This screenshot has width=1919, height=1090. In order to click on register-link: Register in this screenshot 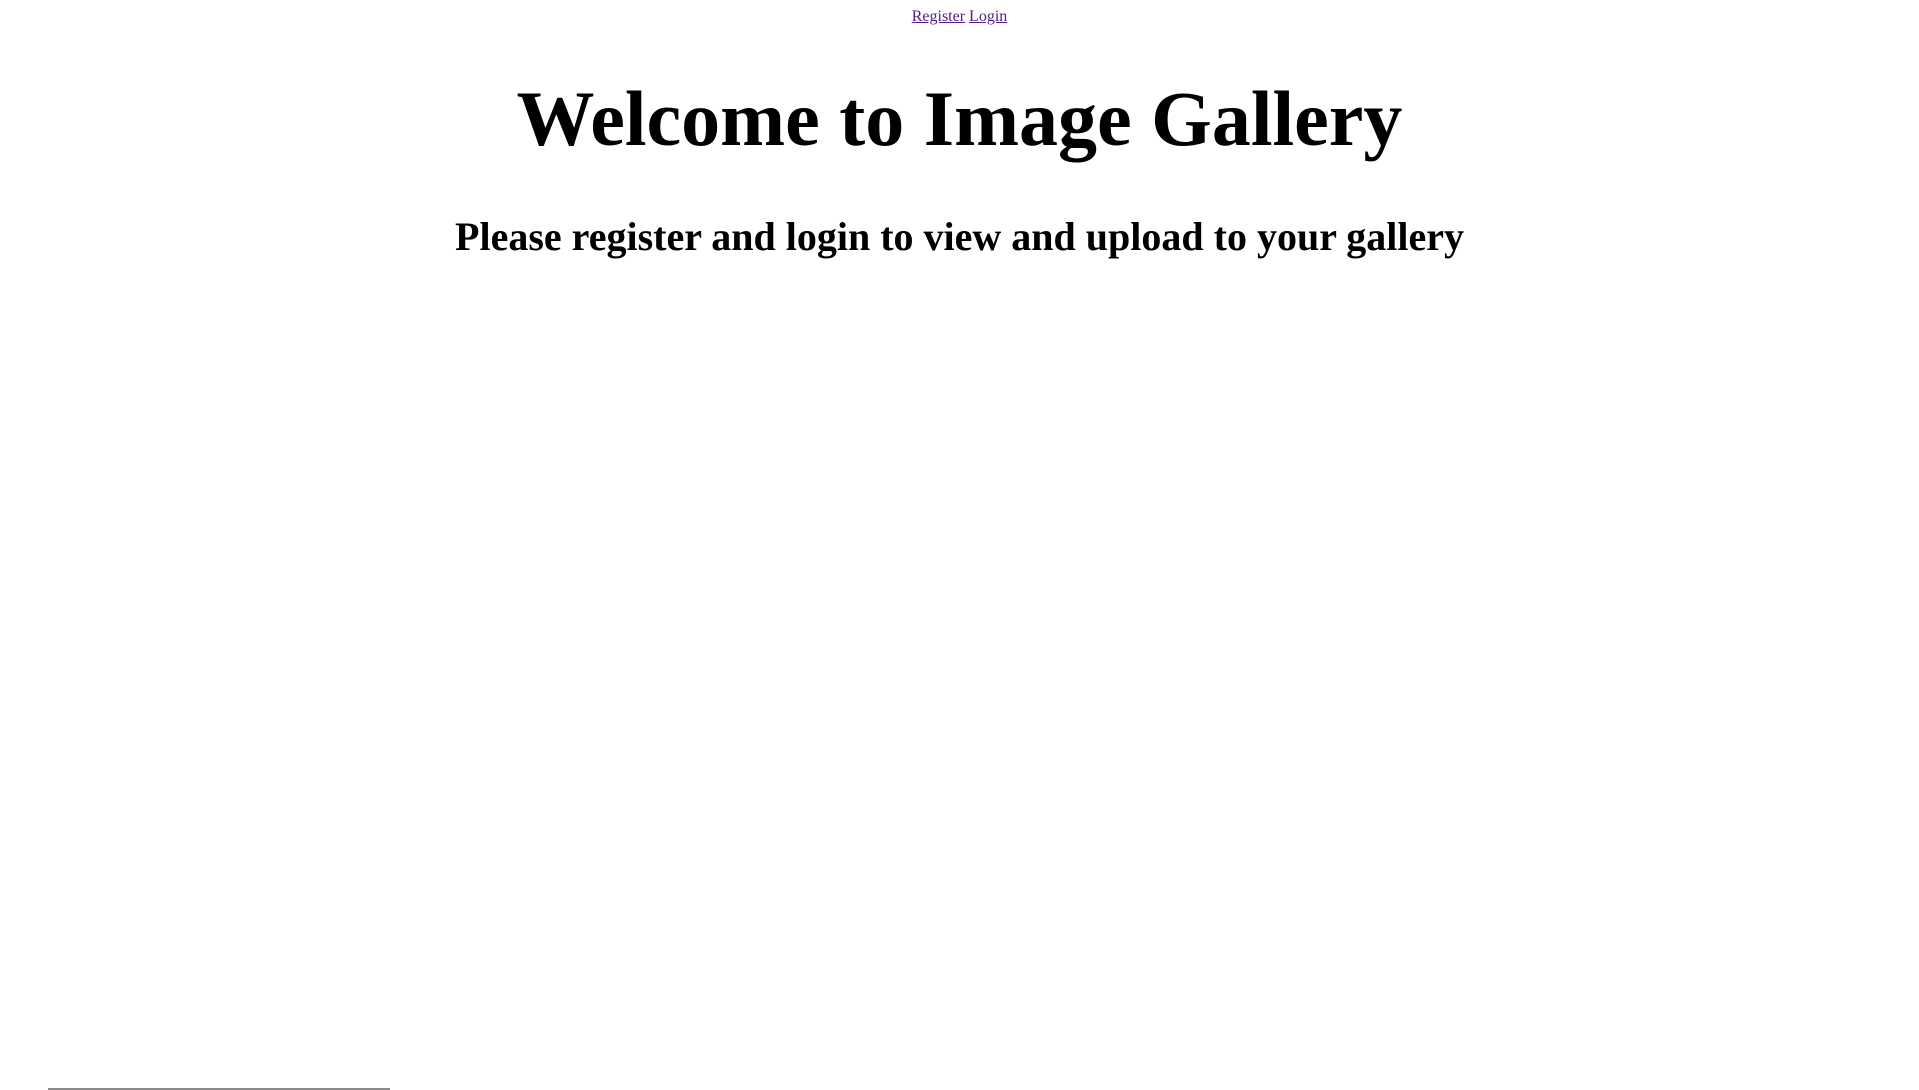, I will do `click(938, 16)`.